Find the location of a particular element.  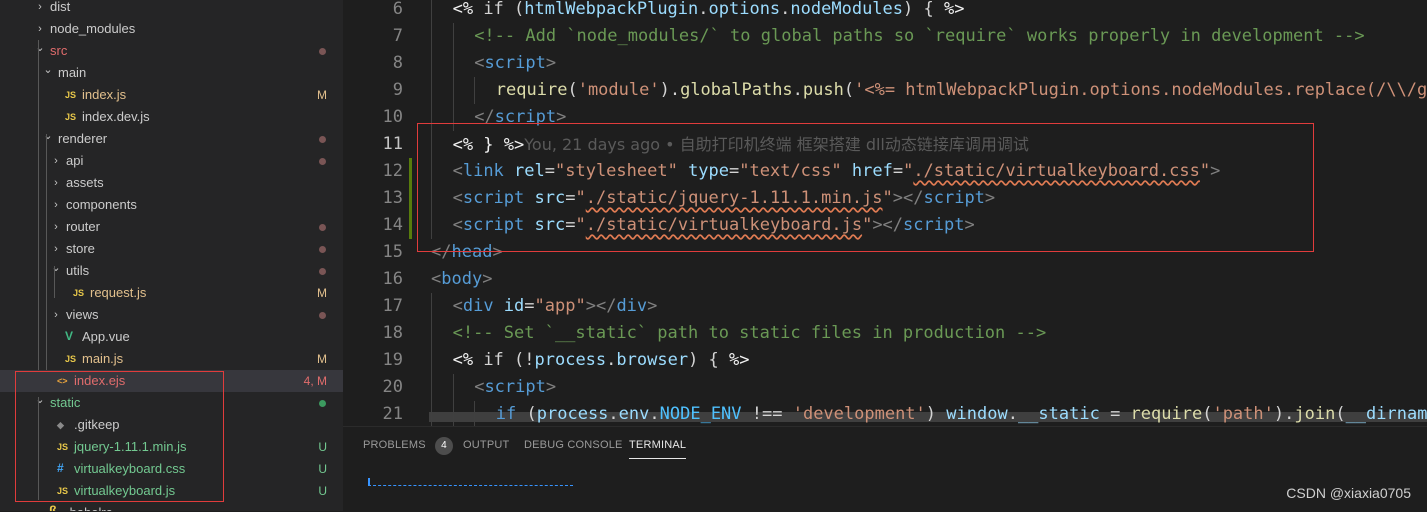

line-number: 10 is located at coordinates (392, 117).